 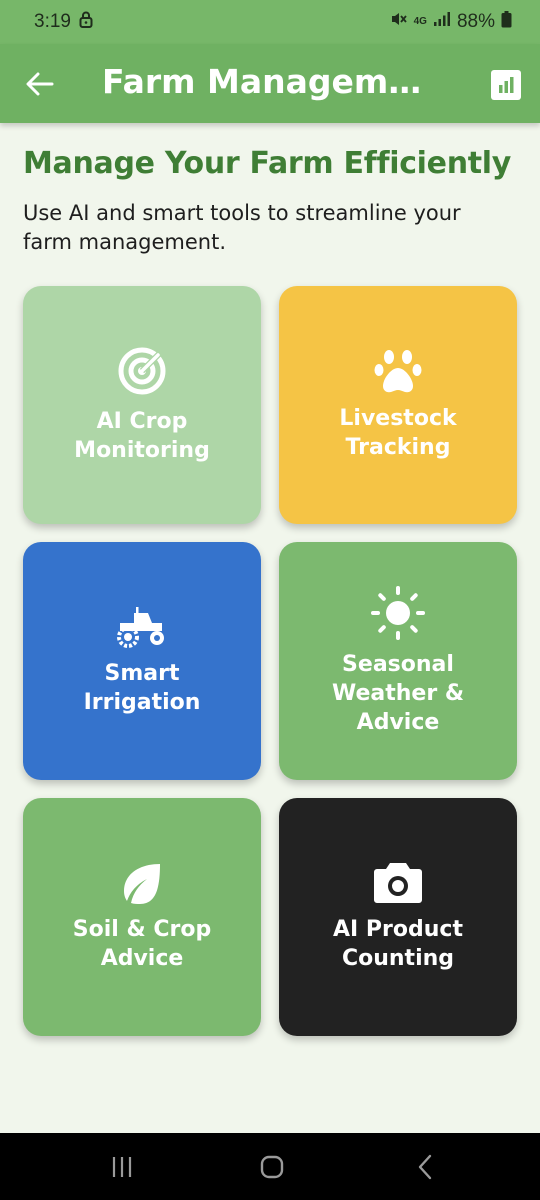 I want to click on app-bar: Farm Management, so click(x=270, y=83).